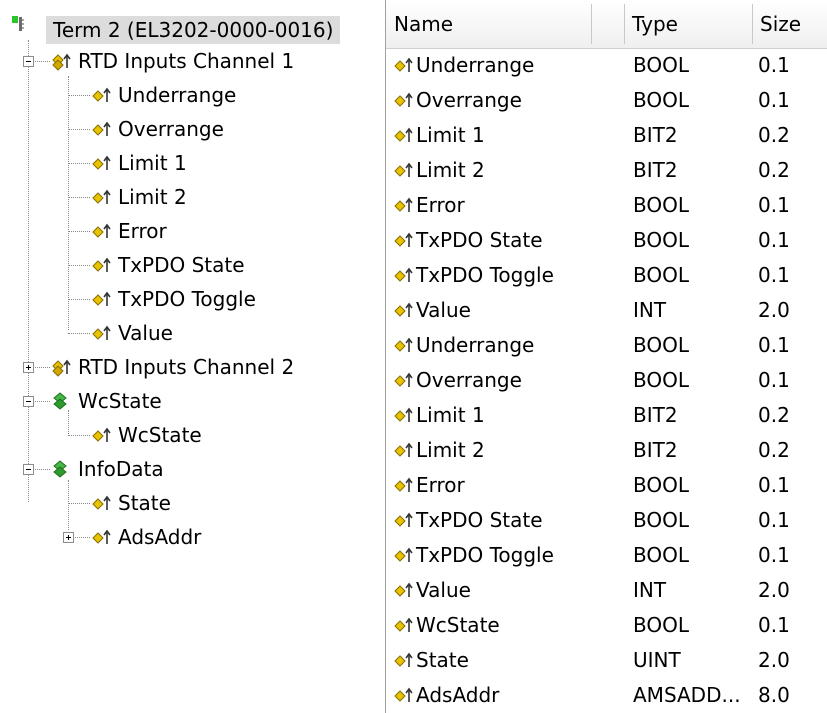  What do you see at coordinates (187, 61) in the screenshot?
I see `tree-node-rtd-inputs-channel-1: RTD Inputs Channel 1` at bounding box center [187, 61].